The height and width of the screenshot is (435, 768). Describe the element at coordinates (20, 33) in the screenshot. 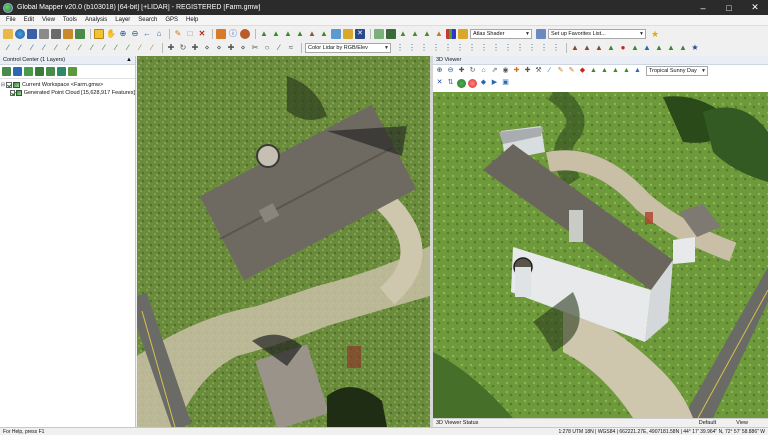

I see `open-globe-icon` at that location.